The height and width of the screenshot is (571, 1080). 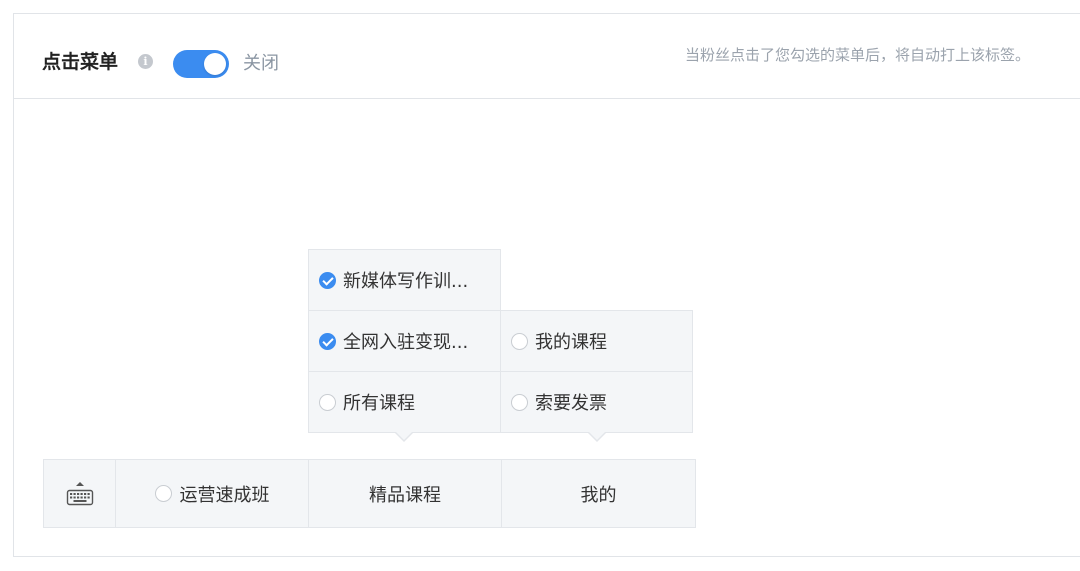 I want to click on menu-item-featured-courses: 精品课程, so click(x=405, y=493).